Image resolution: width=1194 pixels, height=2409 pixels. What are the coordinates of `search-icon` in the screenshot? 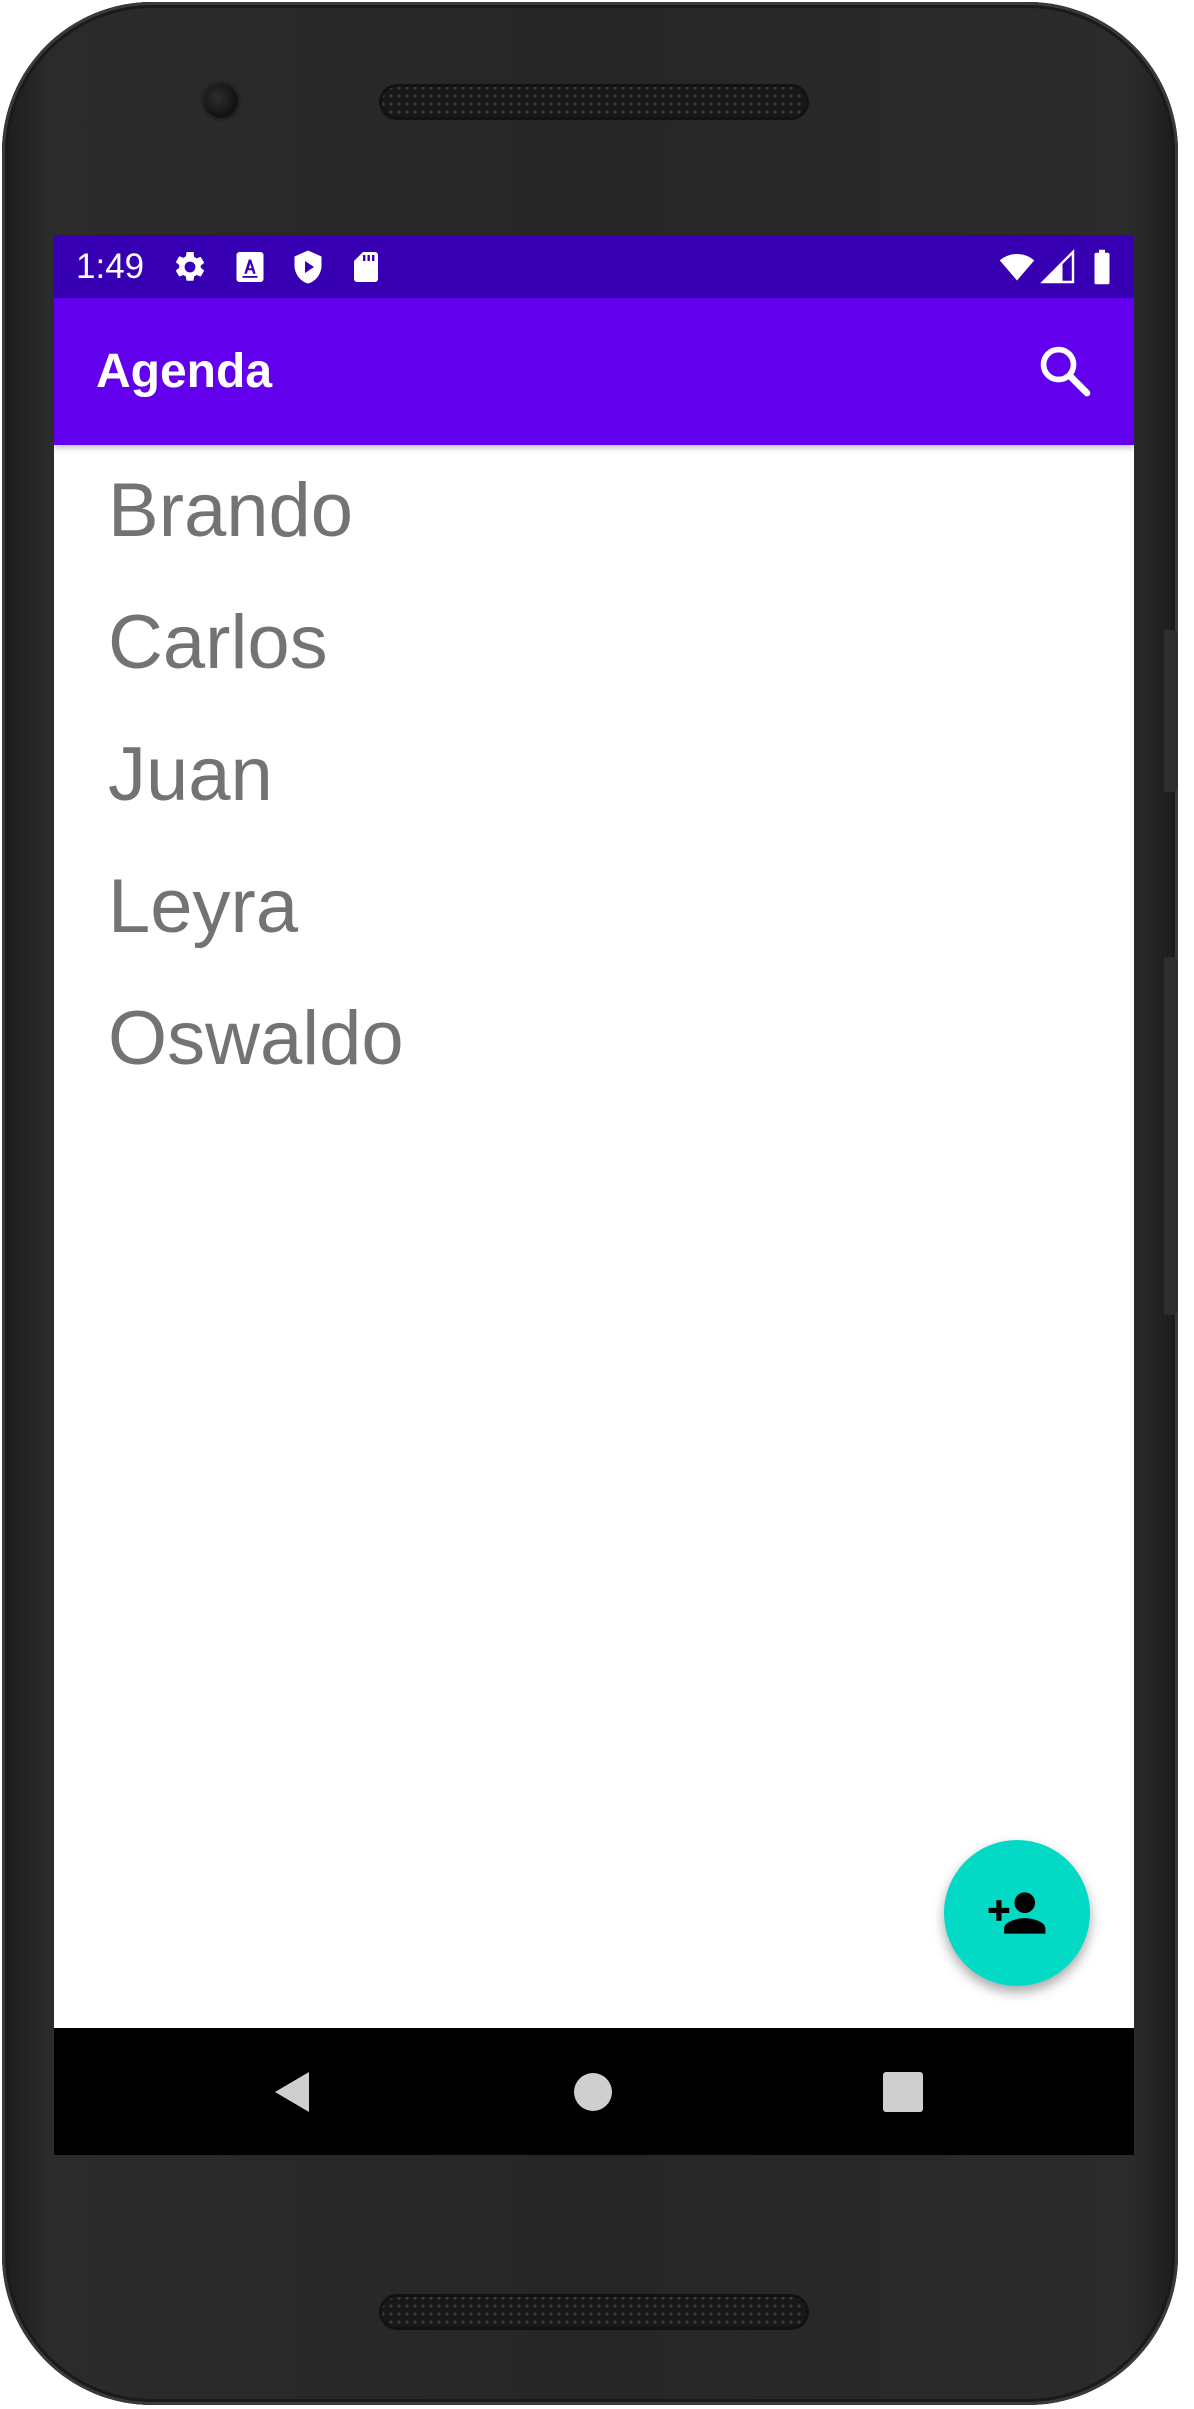 It's located at (1065, 371).